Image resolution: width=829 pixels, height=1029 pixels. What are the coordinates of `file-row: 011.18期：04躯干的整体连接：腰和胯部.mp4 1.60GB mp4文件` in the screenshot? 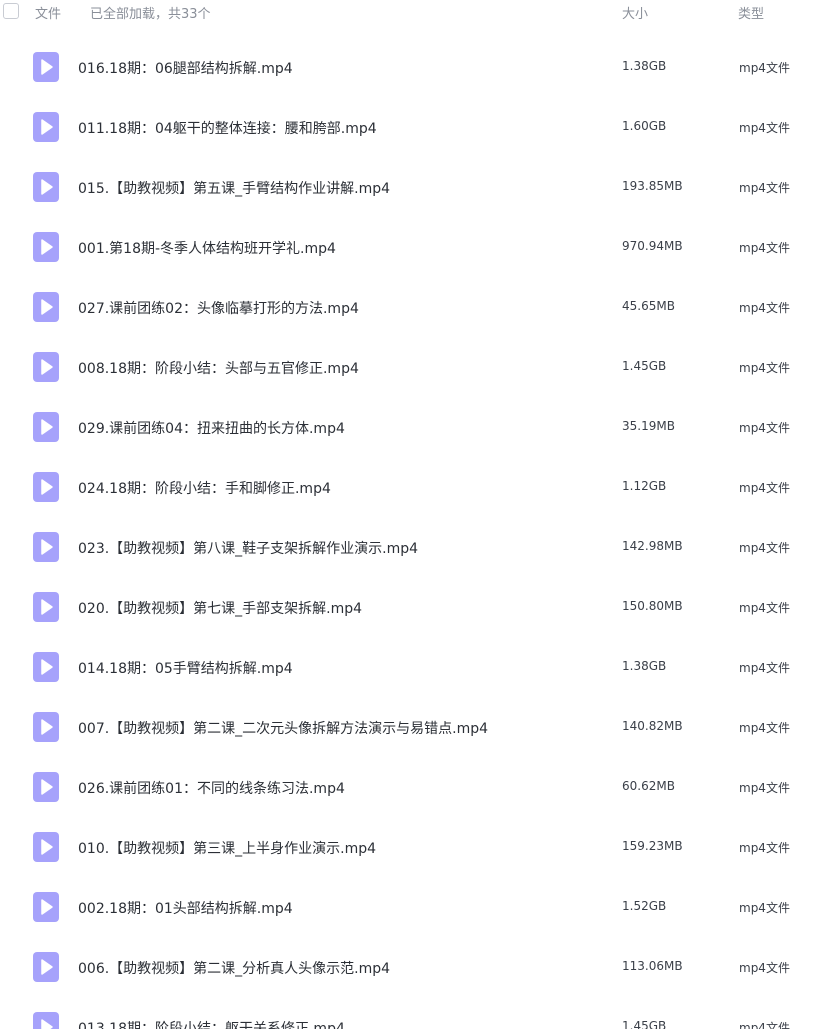 It's located at (414, 127).